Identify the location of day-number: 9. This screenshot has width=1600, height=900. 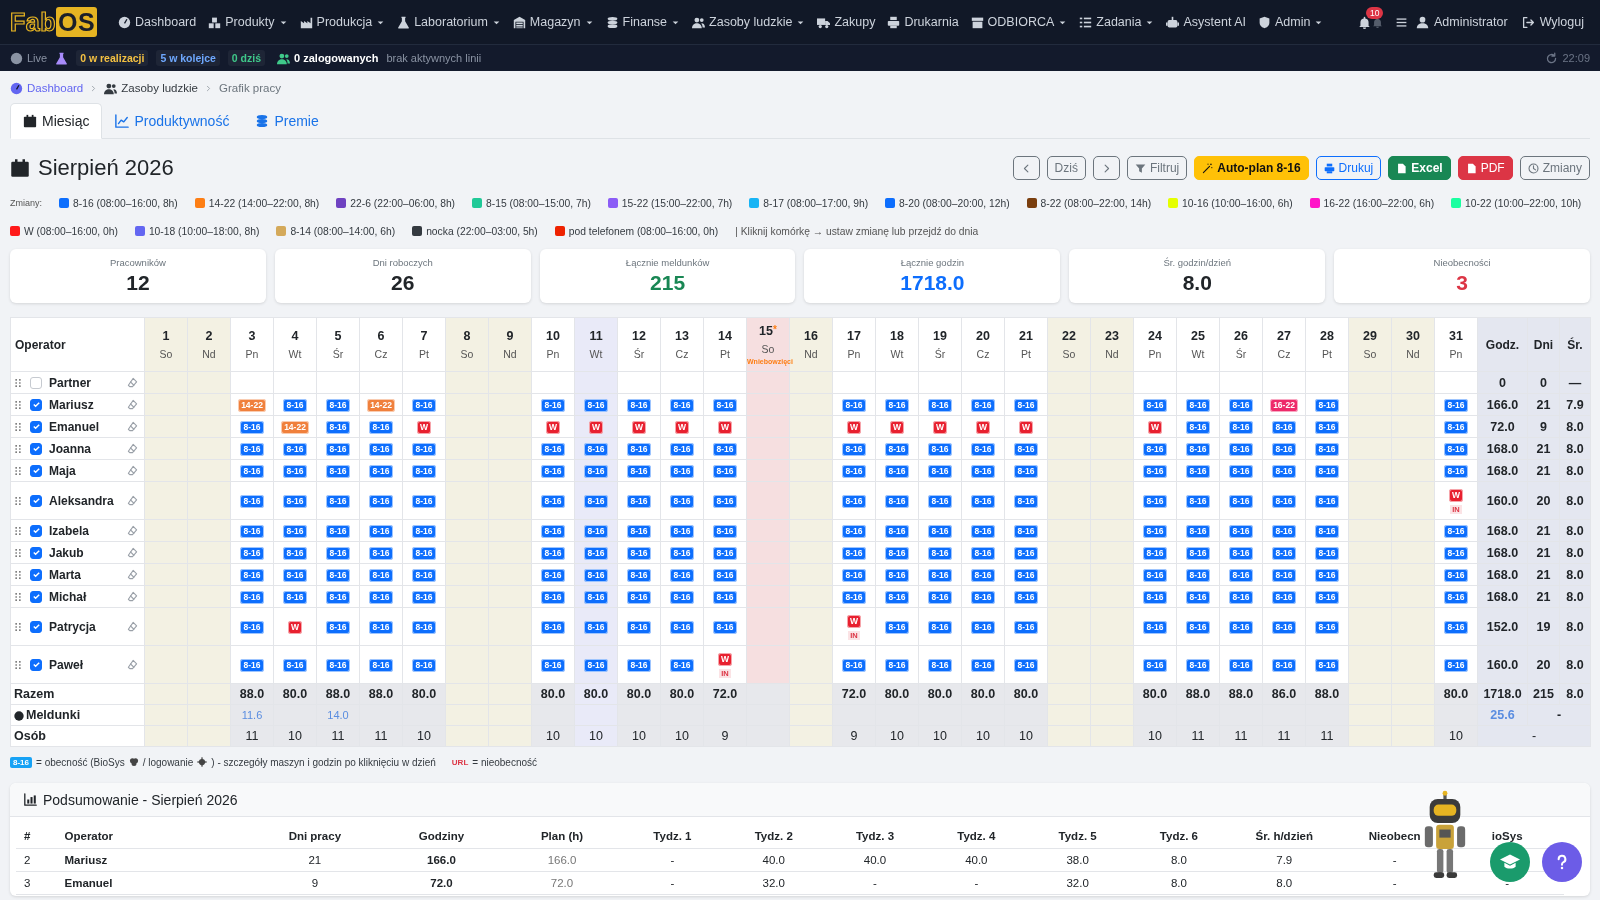
(510, 336).